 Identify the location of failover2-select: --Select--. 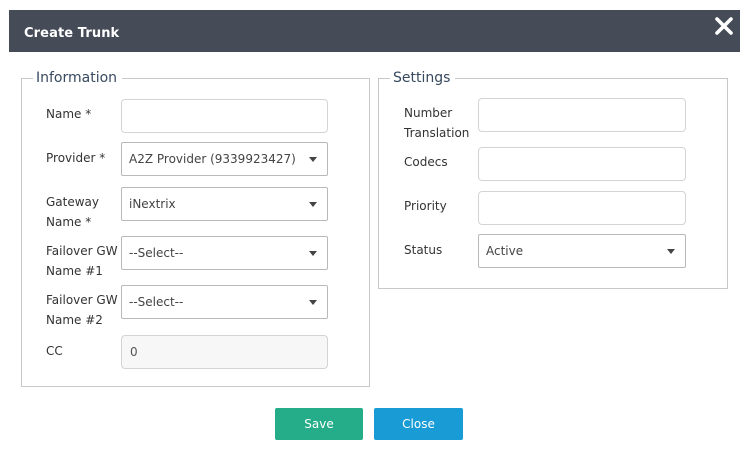
(224, 302).